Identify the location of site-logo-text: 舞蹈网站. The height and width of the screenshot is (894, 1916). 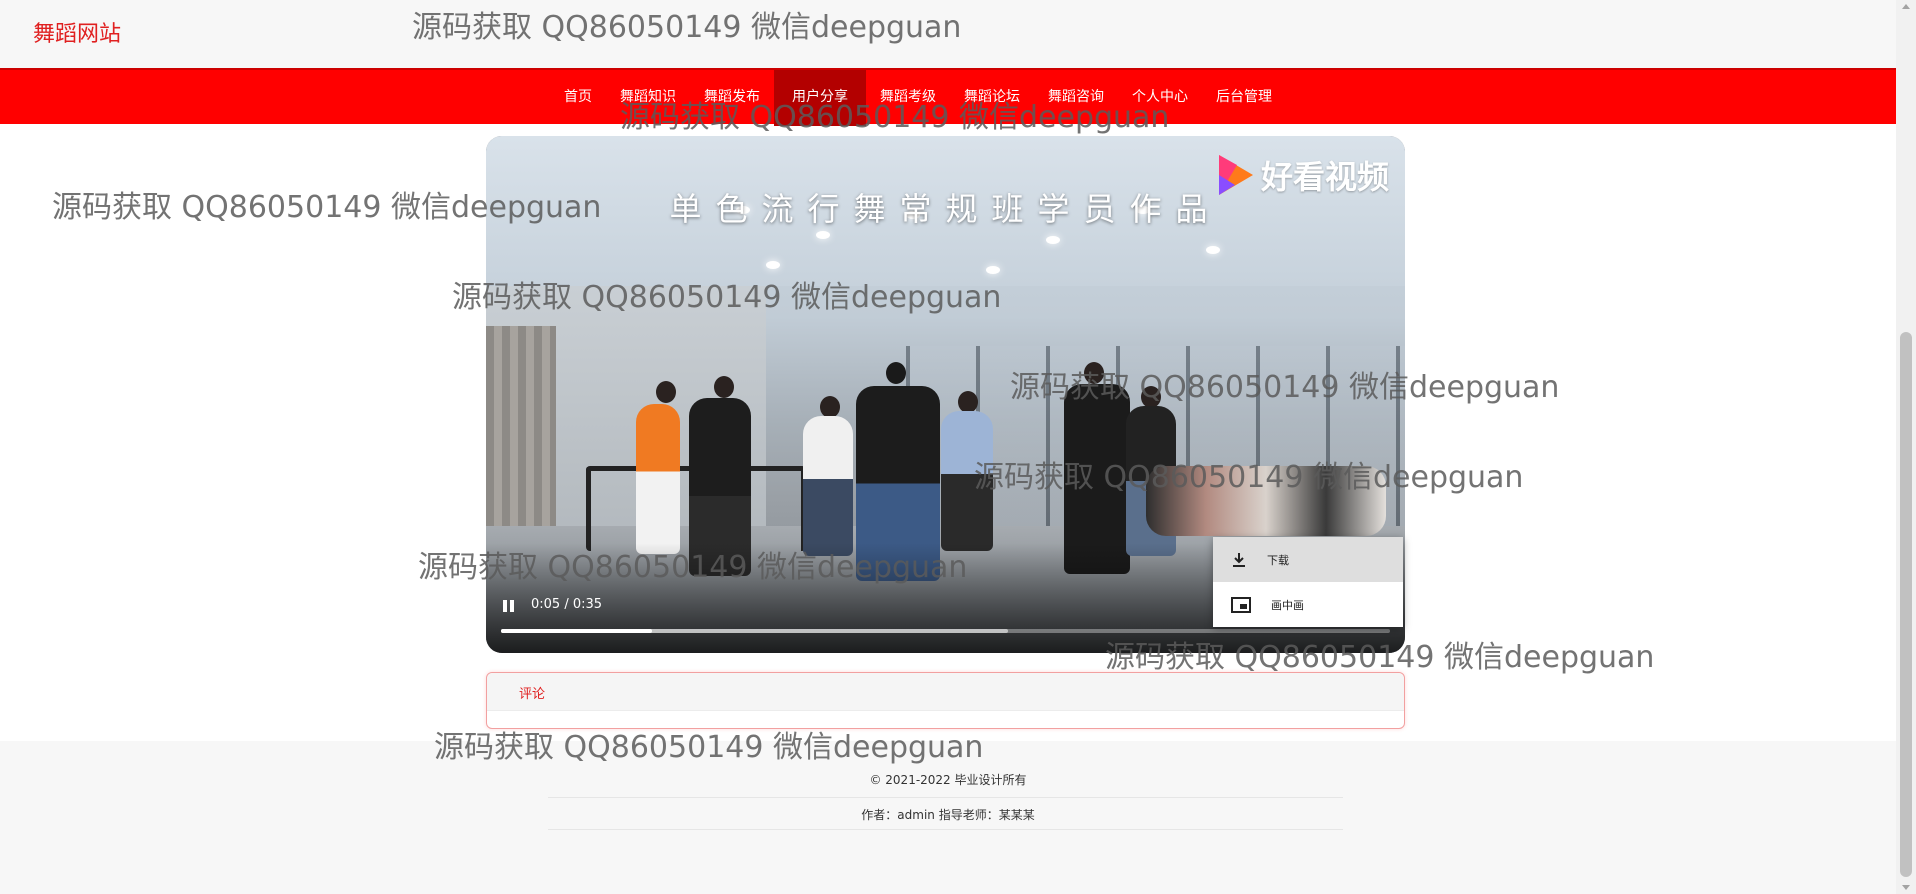
(77, 32).